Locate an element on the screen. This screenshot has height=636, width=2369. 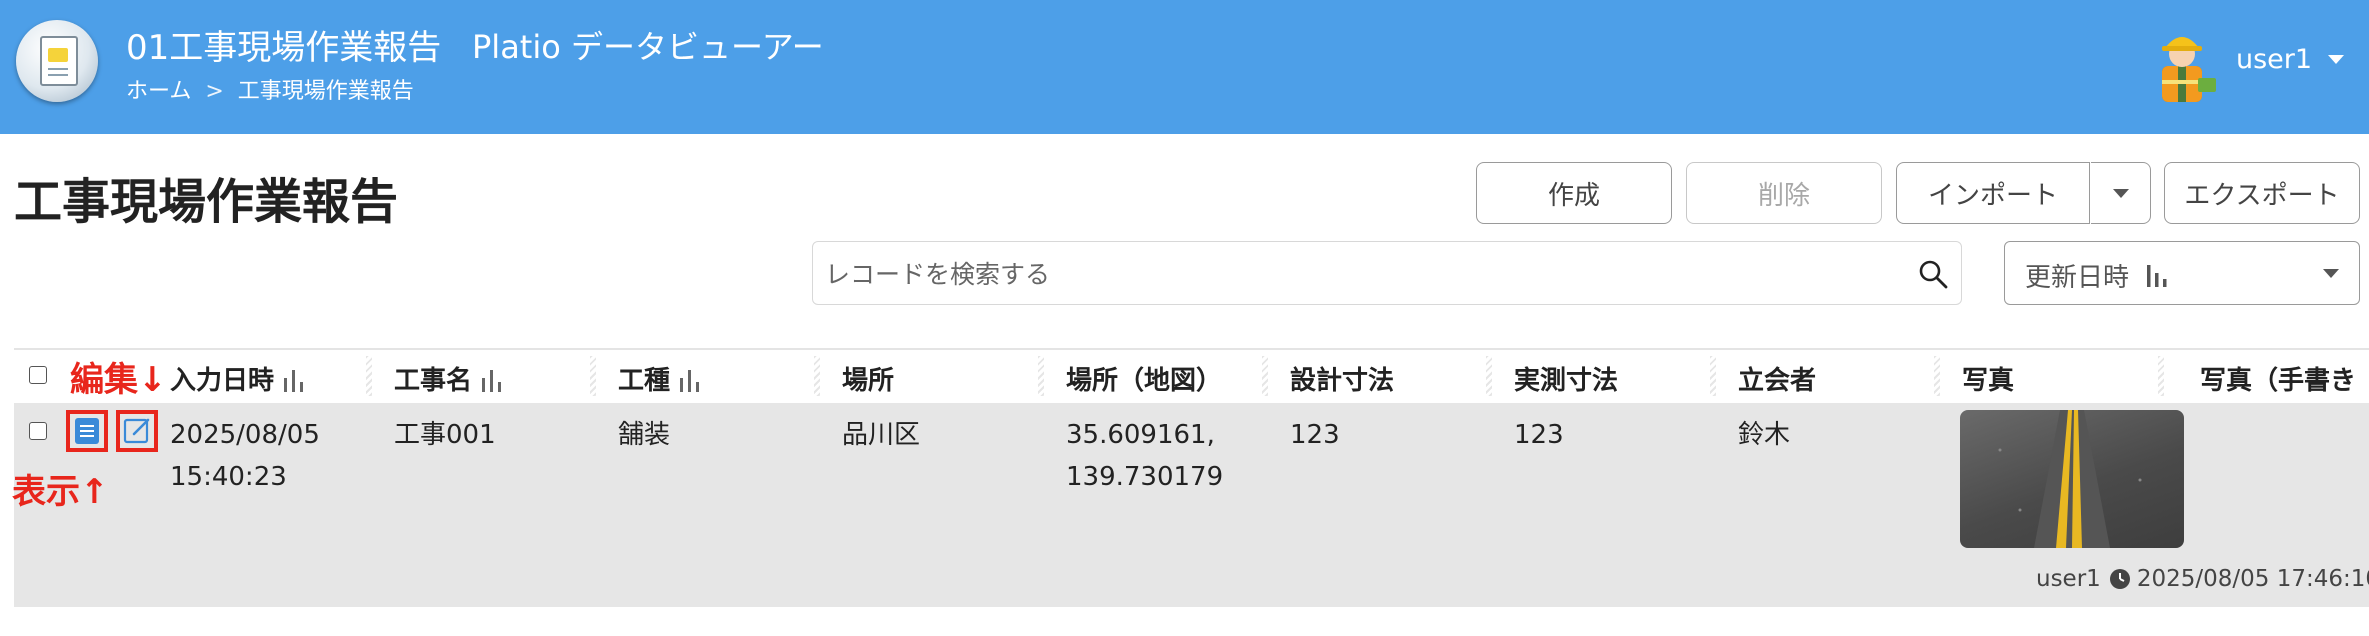
breadcrumb: ホーム > 工事現場作業報告 is located at coordinates (270, 89).